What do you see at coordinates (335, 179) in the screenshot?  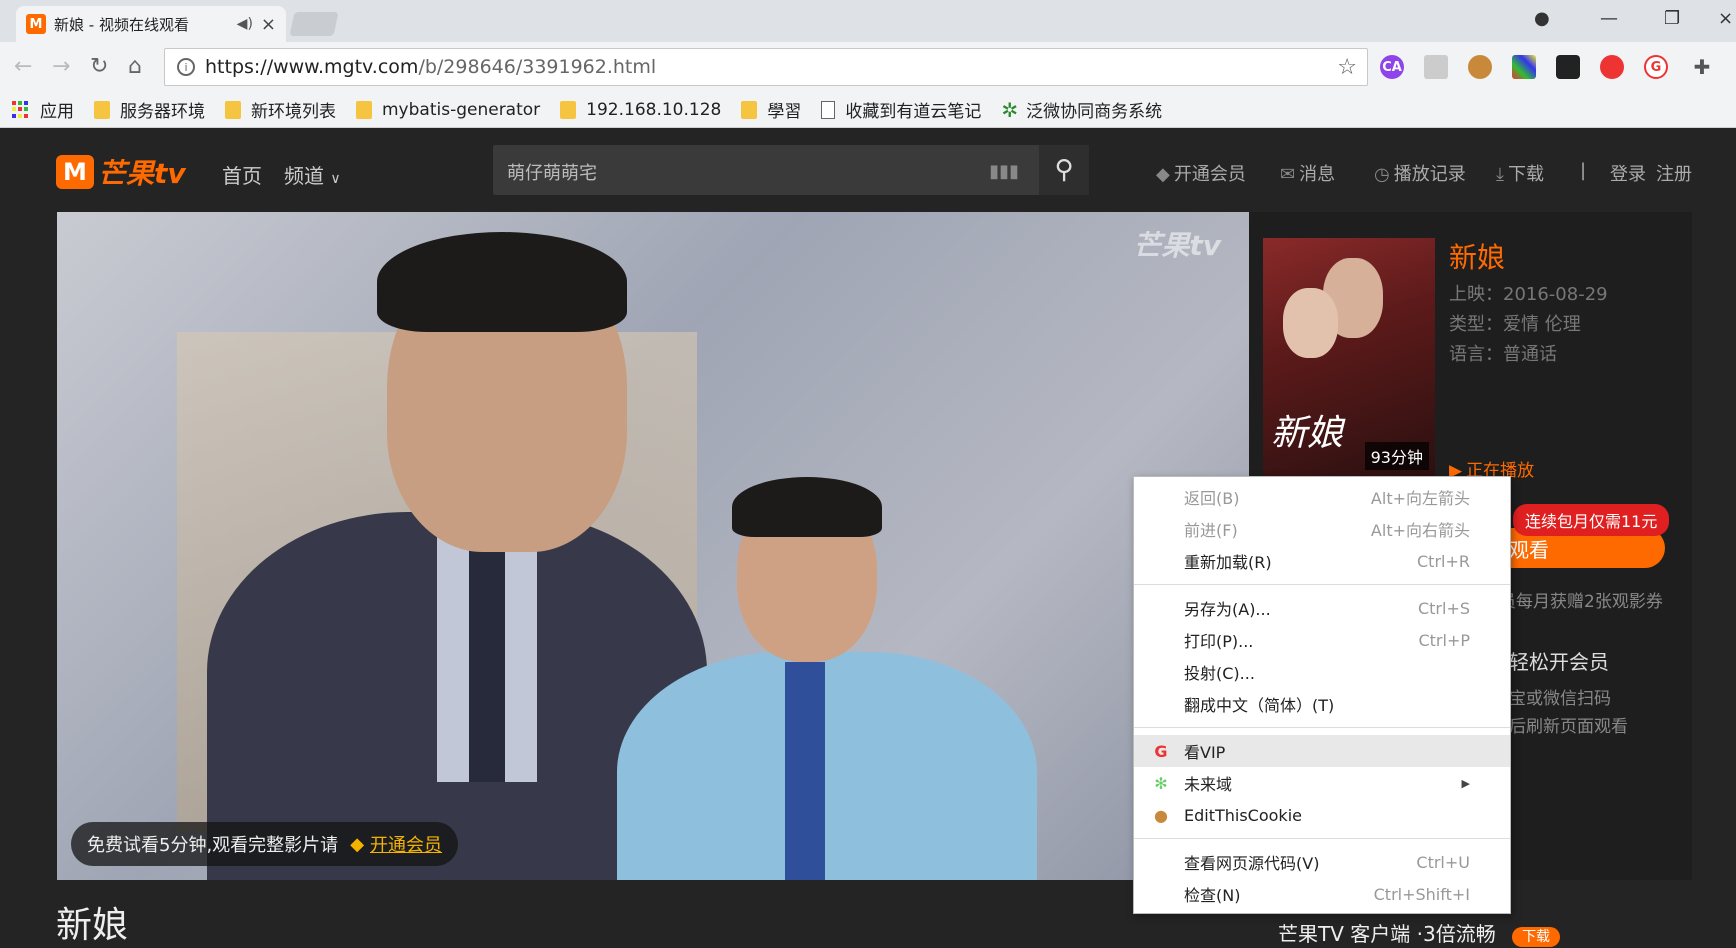 I see `chevron-down-icon: ∨` at bounding box center [335, 179].